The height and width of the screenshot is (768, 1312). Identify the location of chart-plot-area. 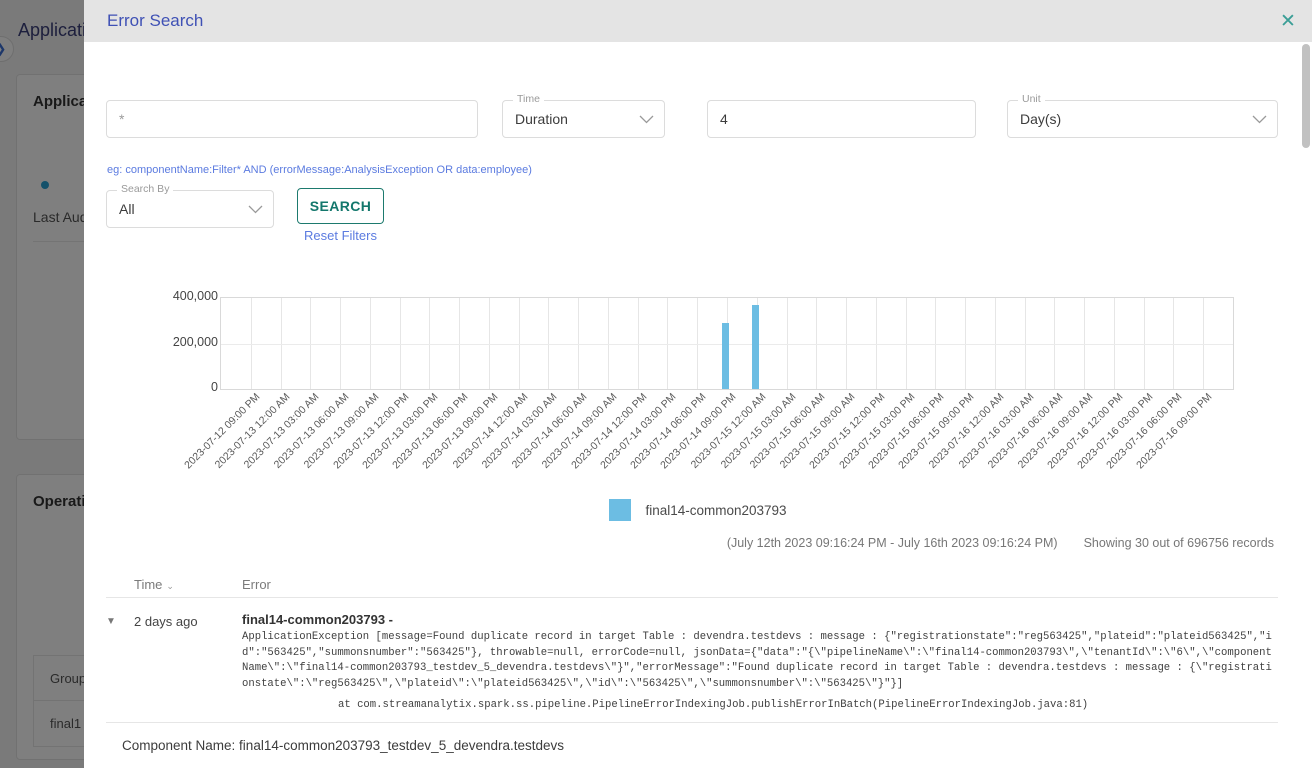
(727, 343).